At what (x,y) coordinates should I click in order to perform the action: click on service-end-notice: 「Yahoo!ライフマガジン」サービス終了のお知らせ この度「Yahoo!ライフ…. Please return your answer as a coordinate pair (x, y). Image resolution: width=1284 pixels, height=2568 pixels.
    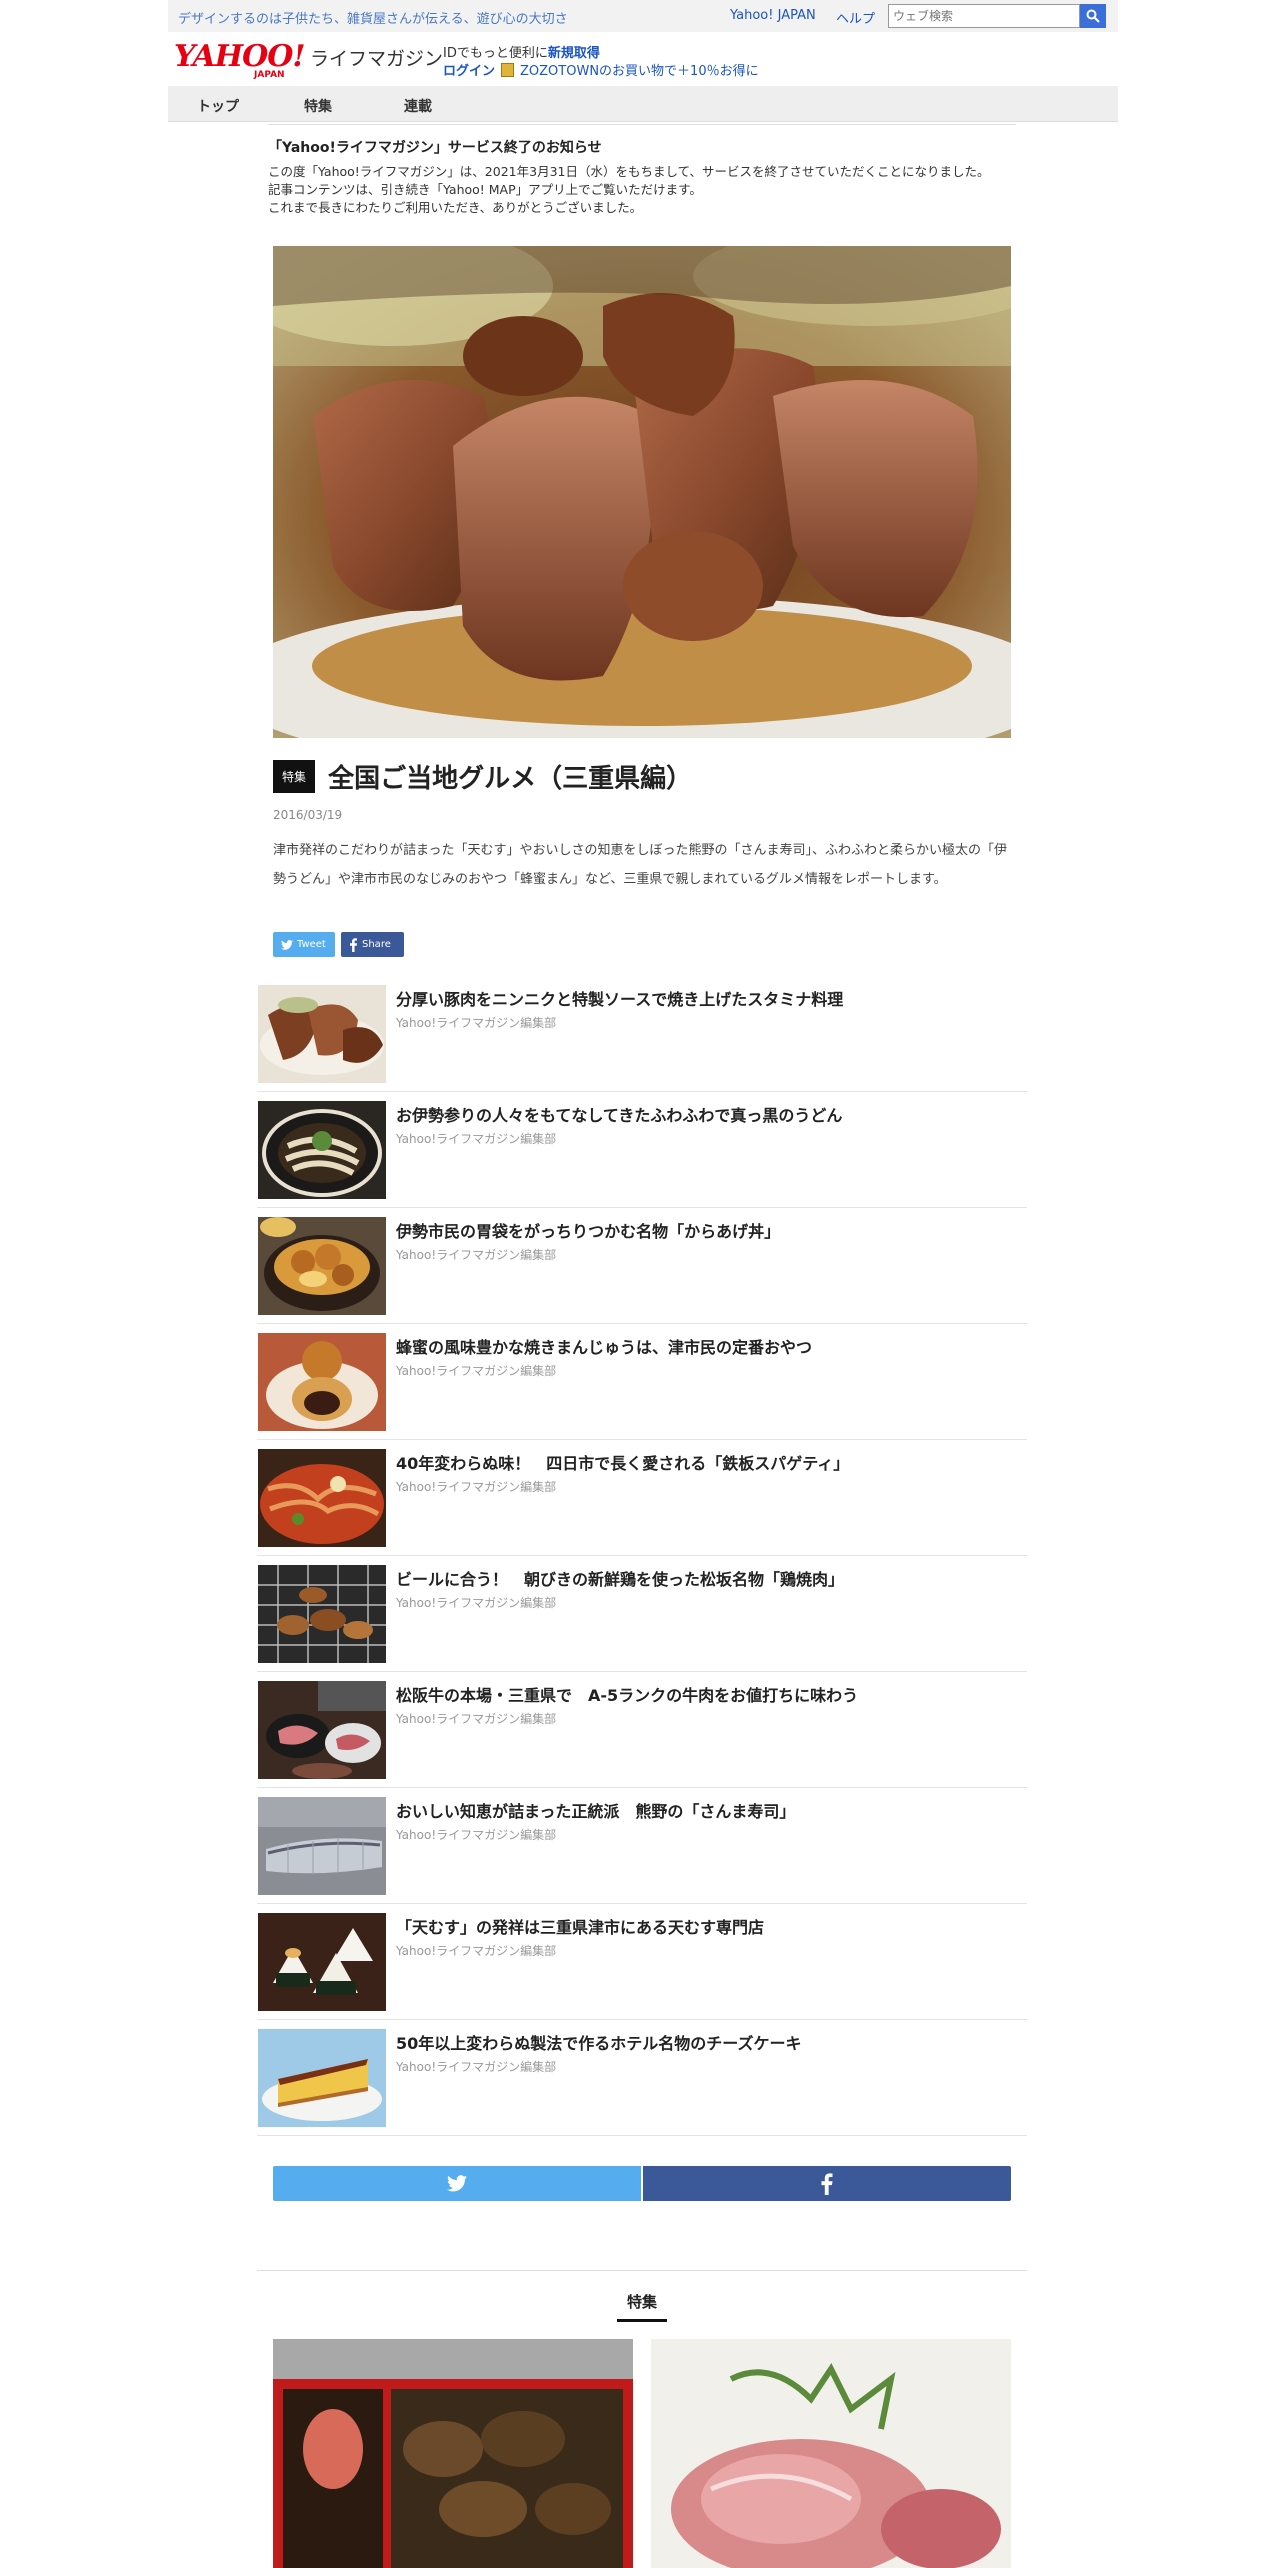
    Looking at the image, I should click on (642, 170).